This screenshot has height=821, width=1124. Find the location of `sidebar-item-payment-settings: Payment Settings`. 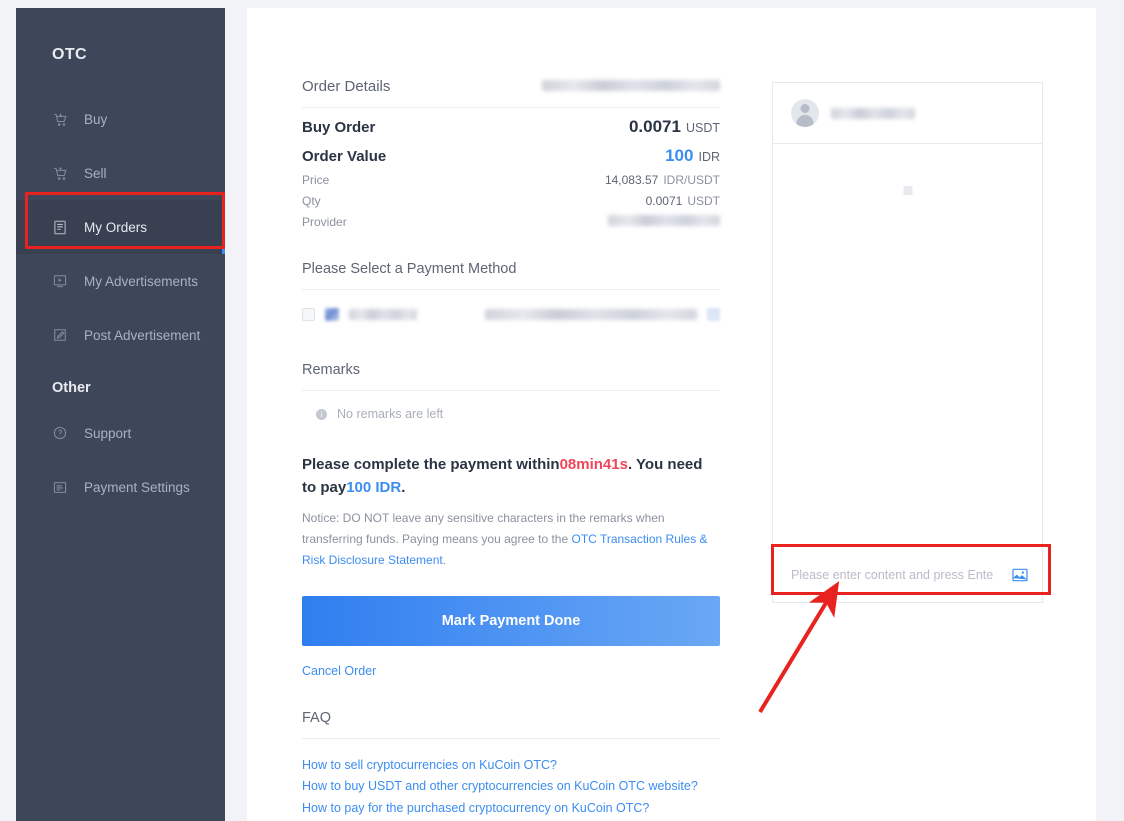

sidebar-item-payment-settings: Payment Settings is located at coordinates (120, 487).